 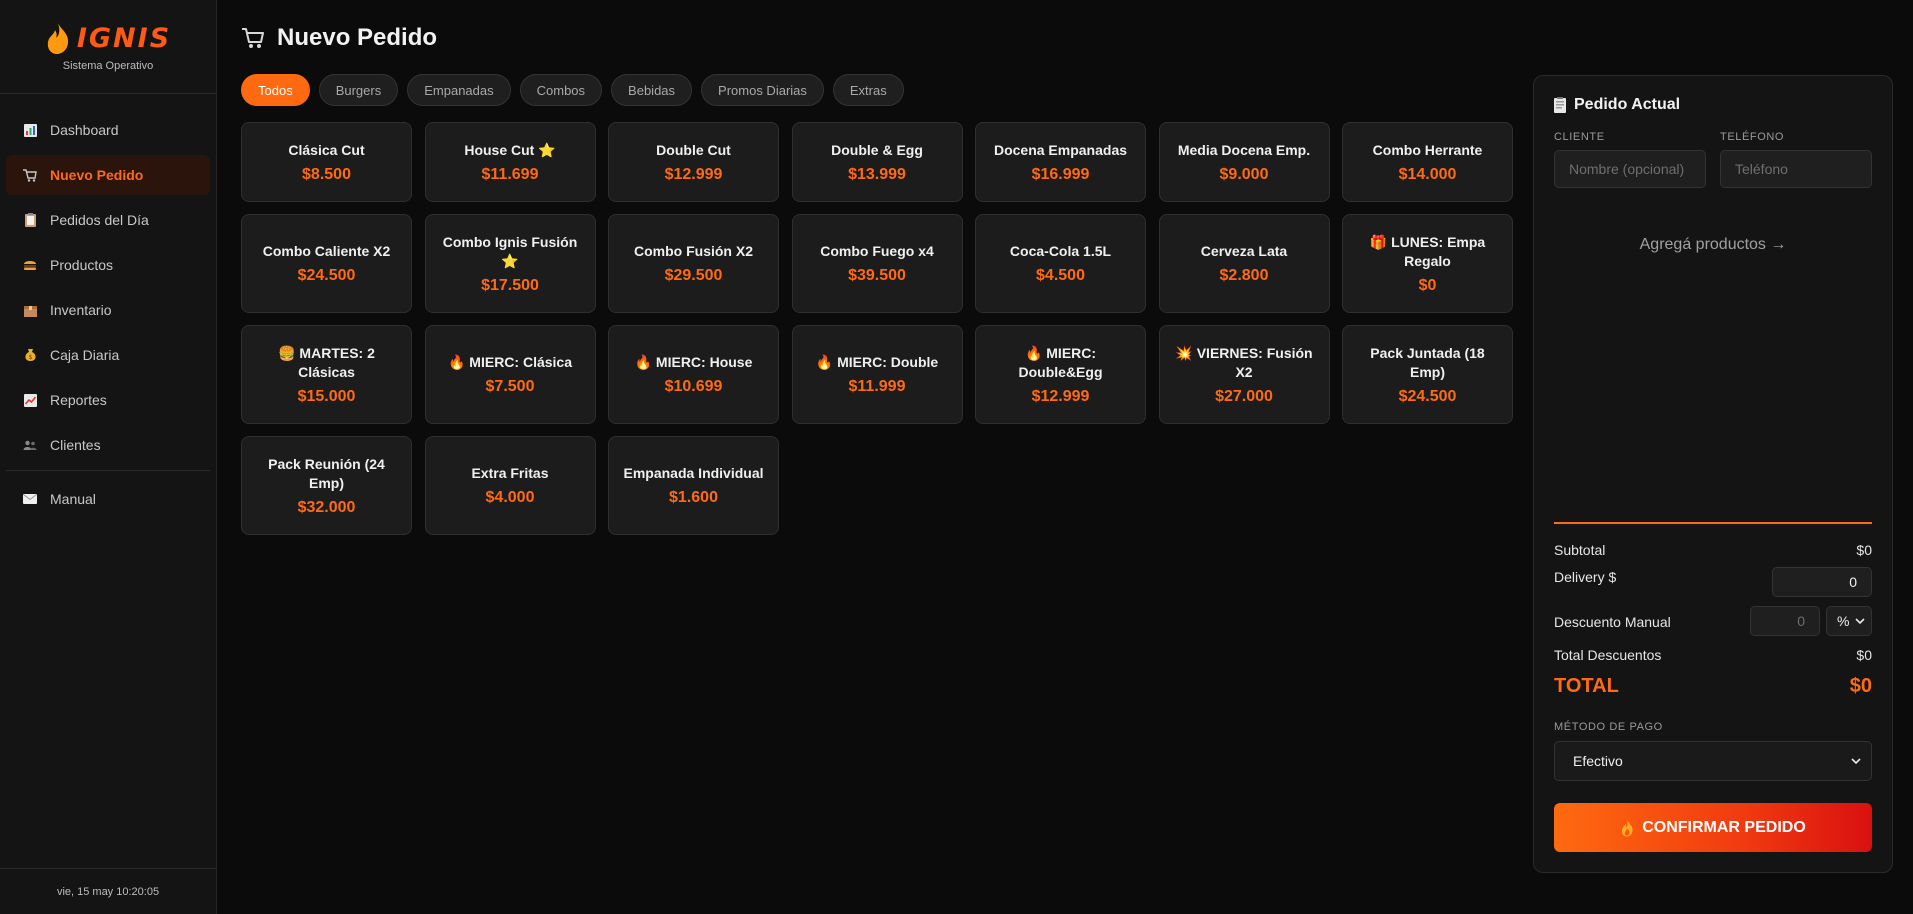 What do you see at coordinates (693, 149) in the screenshot?
I see `product-name: Double Cut` at bounding box center [693, 149].